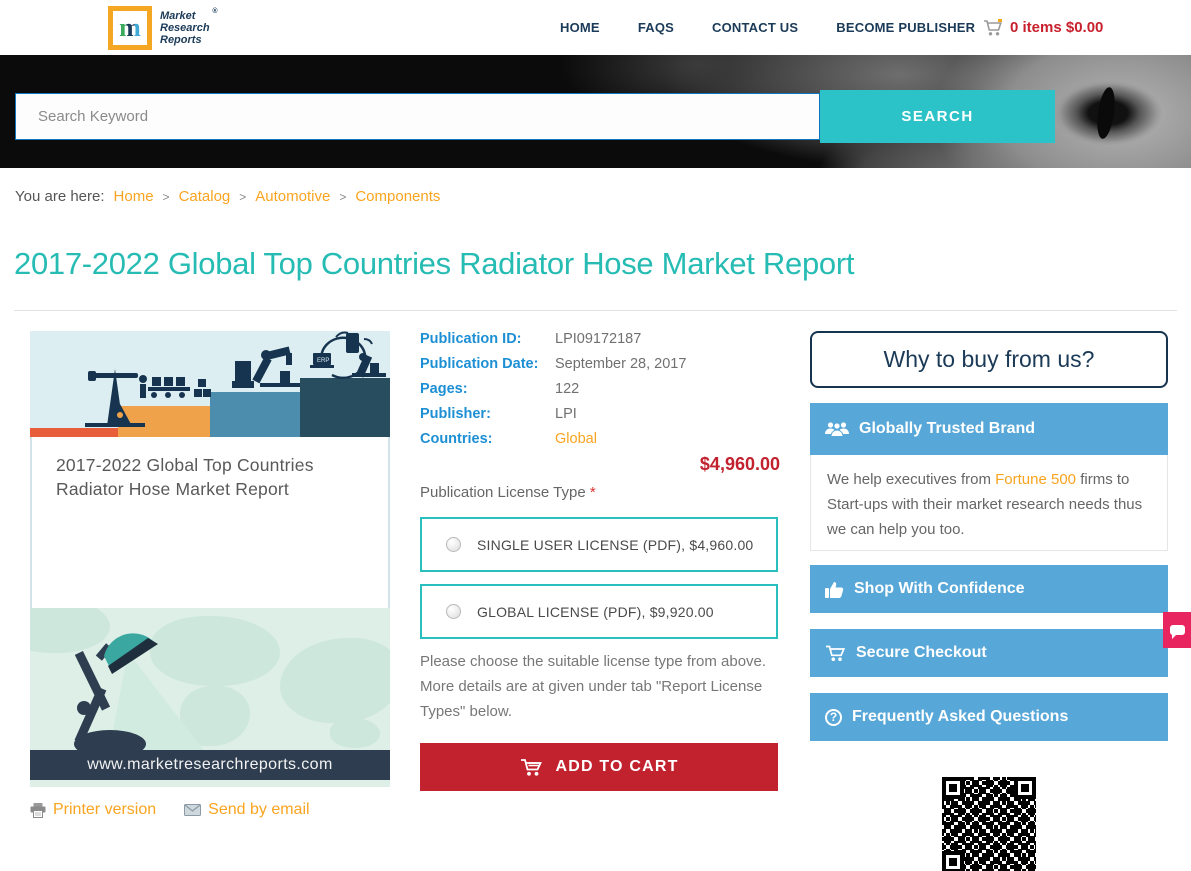 The height and width of the screenshot is (871, 1191). Describe the element at coordinates (532, 767) in the screenshot. I see `add-to-cart-icon` at that location.